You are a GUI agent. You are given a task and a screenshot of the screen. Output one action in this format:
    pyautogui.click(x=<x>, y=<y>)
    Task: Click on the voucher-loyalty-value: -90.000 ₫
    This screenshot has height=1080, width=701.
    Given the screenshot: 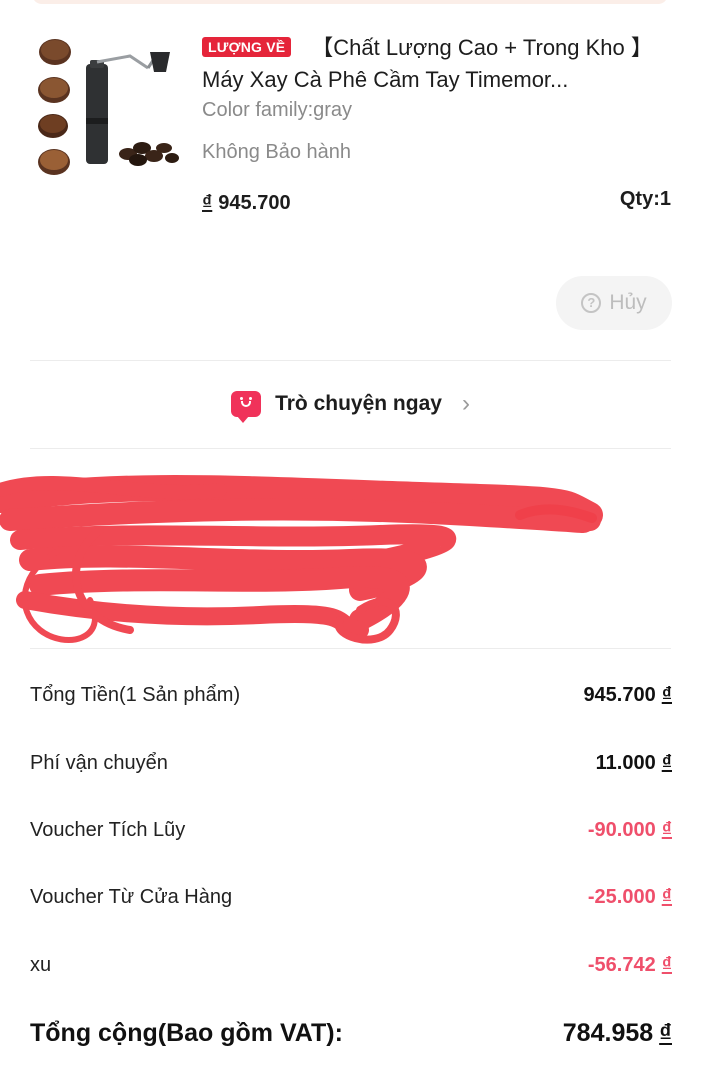 What is the action you would take?
    pyautogui.click(x=629, y=830)
    